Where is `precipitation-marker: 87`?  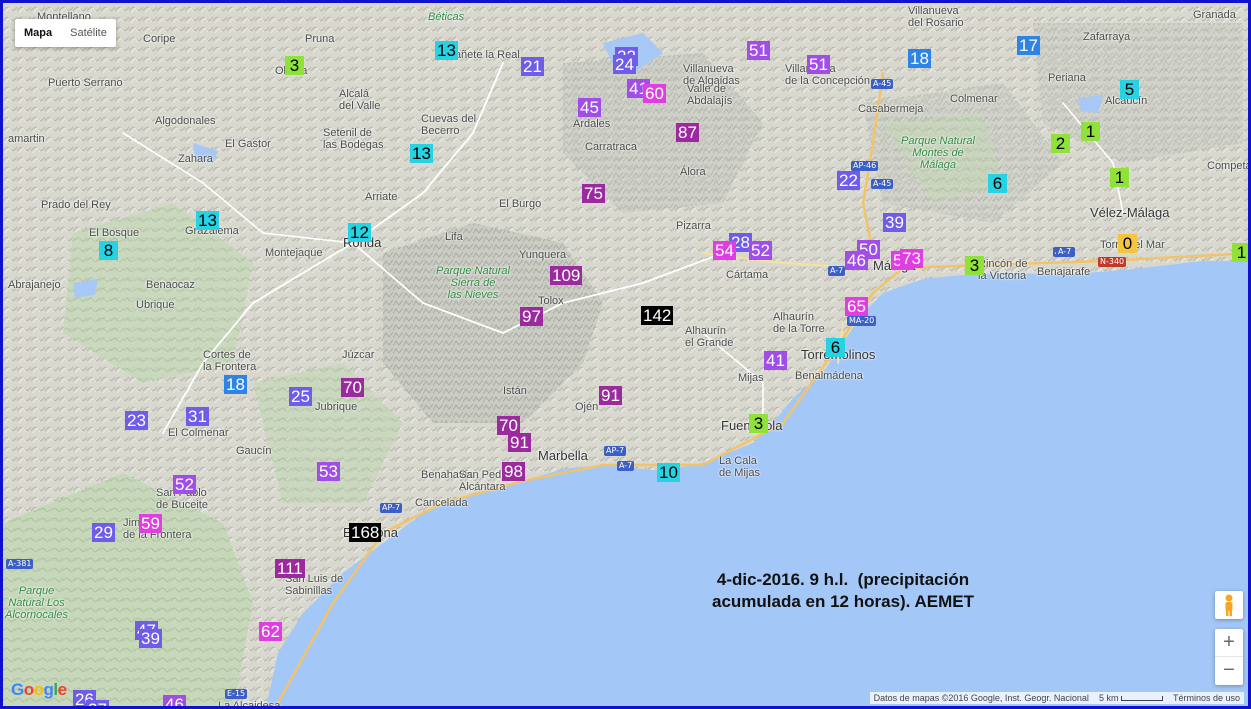 precipitation-marker: 87 is located at coordinates (687, 132).